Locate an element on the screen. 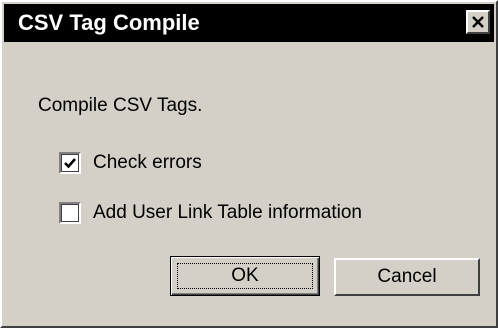  close-button is located at coordinates (478, 22).